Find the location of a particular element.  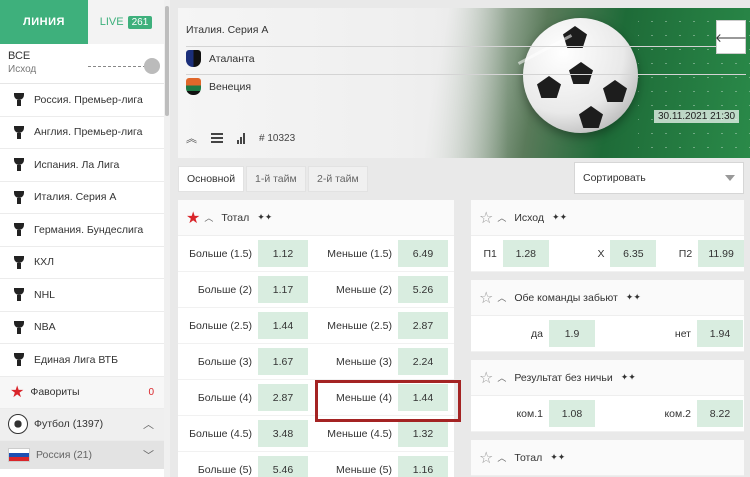

sidebar-league-item: Италия. Серия А is located at coordinates (82, 198).